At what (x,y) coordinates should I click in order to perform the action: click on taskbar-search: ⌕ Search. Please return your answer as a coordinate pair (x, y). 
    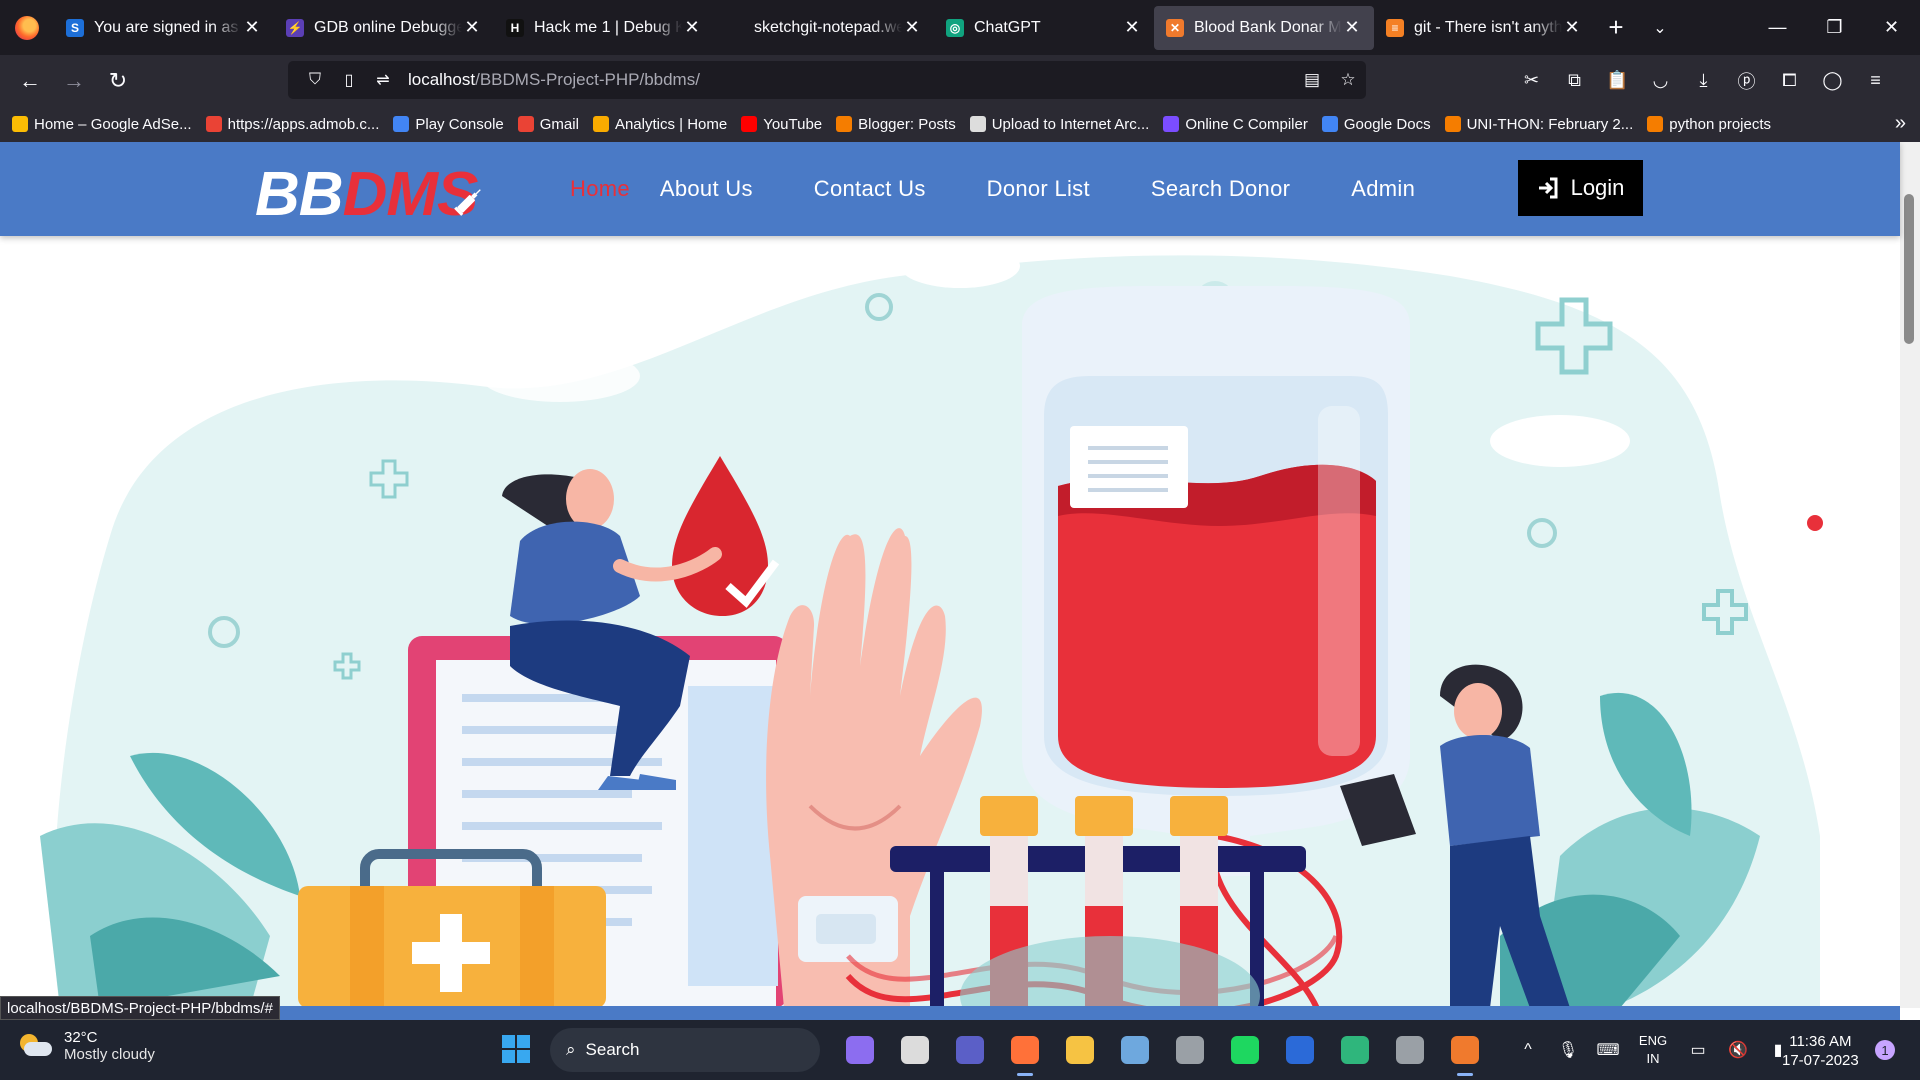
    Looking at the image, I should click on (685, 1050).